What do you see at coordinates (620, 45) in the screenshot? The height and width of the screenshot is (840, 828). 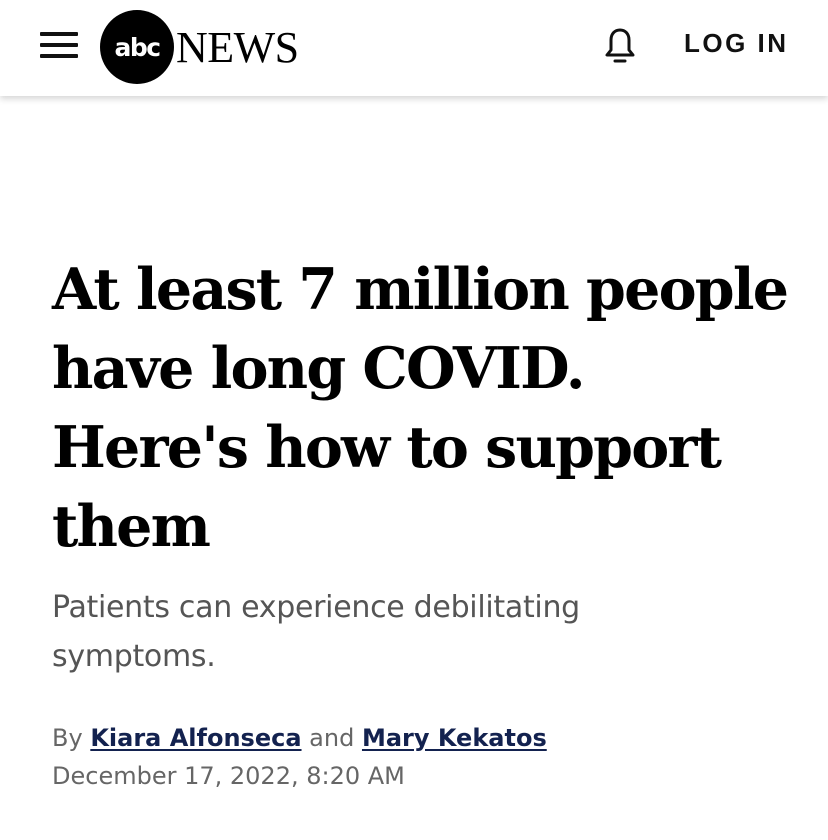 I see `bell-icon` at bounding box center [620, 45].